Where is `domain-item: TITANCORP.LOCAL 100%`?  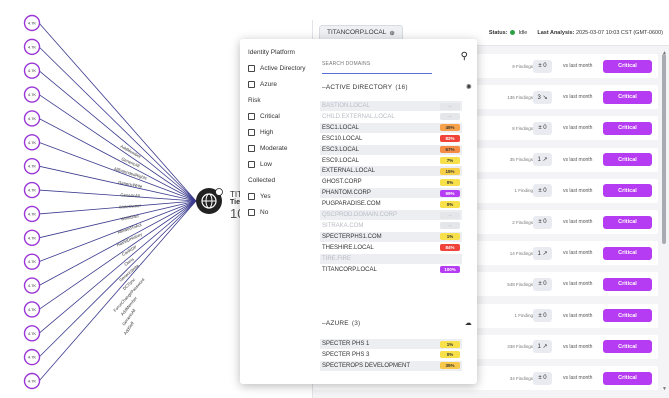 domain-item: TITANCORP.LOCAL 100% is located at coordinates (391, 270).